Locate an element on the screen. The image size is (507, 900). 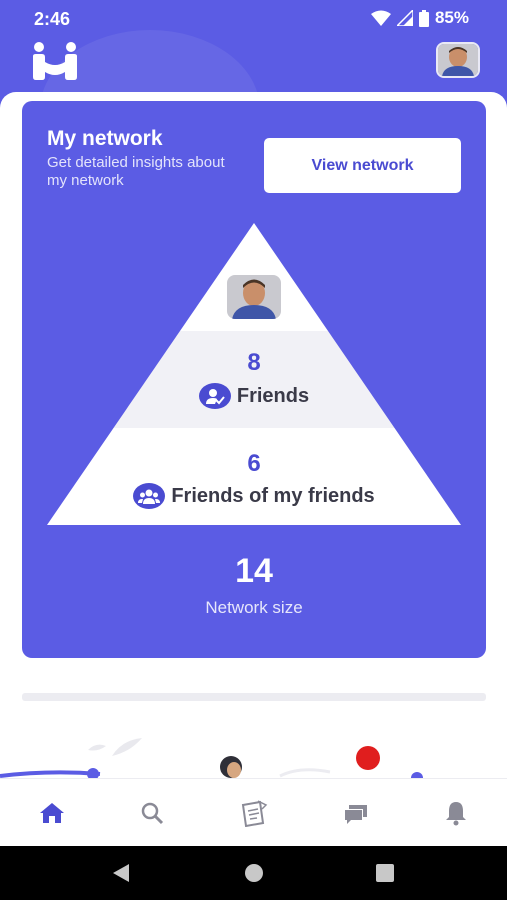
pyramid-avatar is located at coordinates (254, 297).